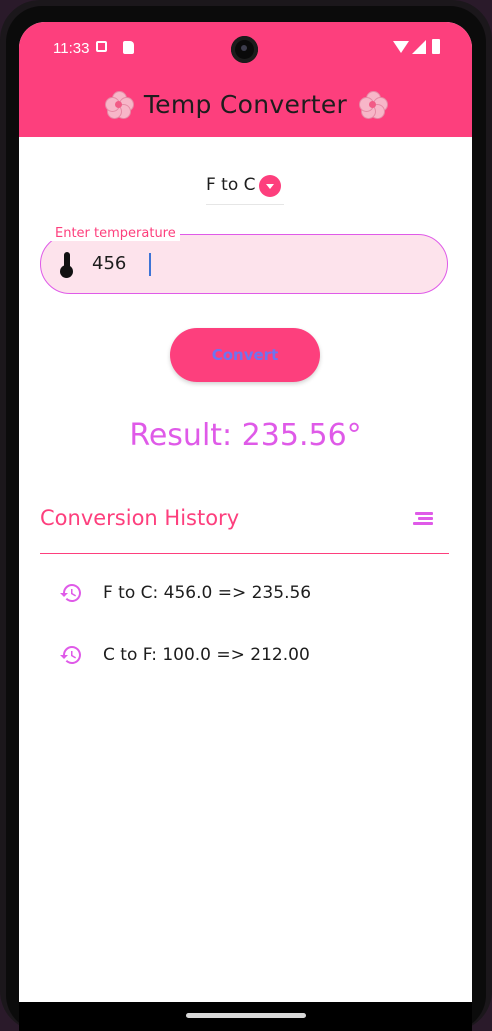  I want to click on history-item: C to F: 100.0 => 212.00, so click(245, 655).